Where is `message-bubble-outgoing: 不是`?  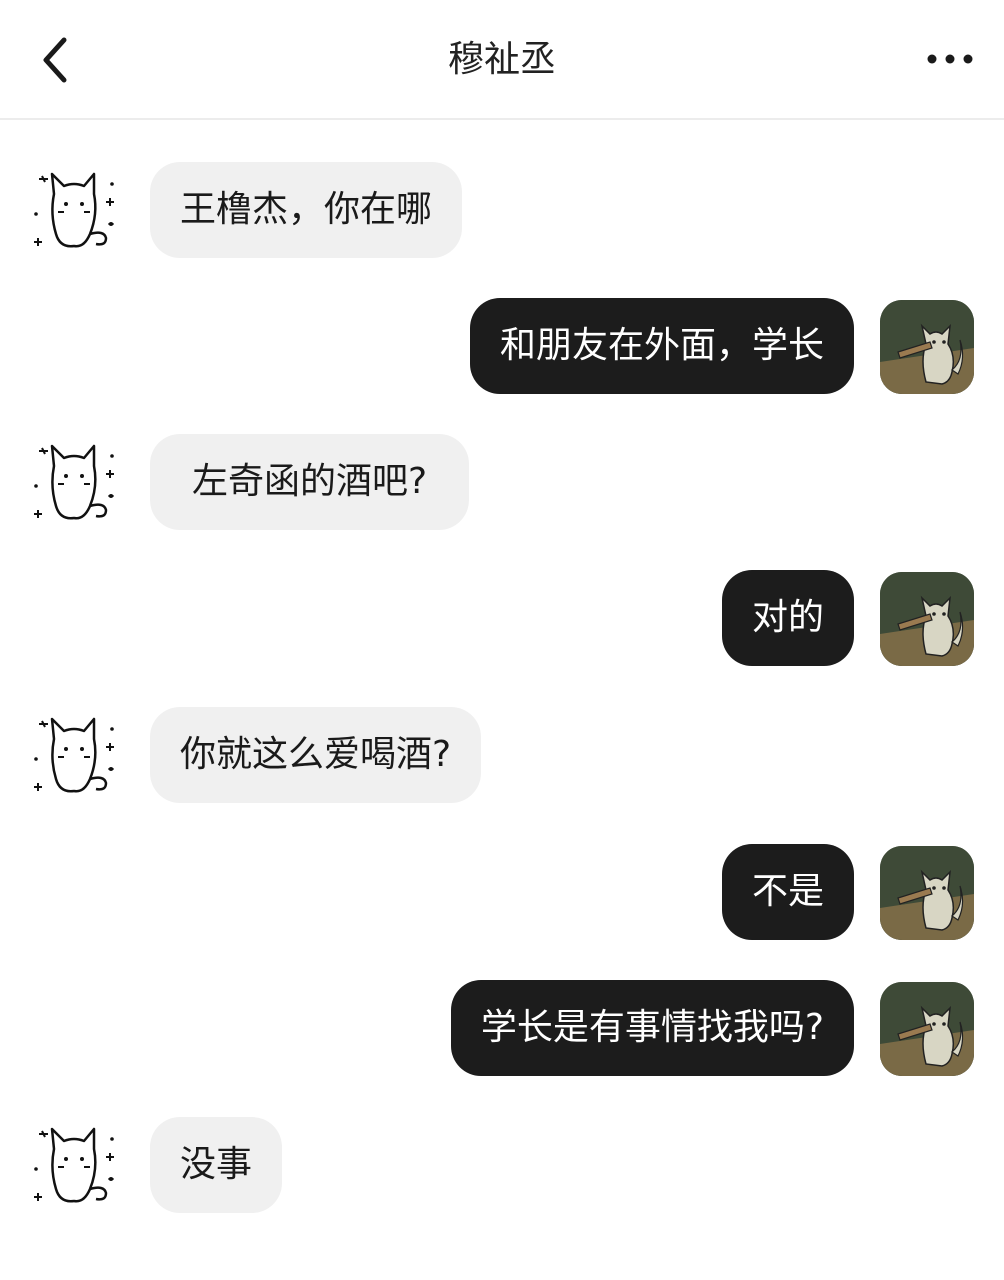 message-bubble-outgoing: 不是 is located at coordinates (787, 892).